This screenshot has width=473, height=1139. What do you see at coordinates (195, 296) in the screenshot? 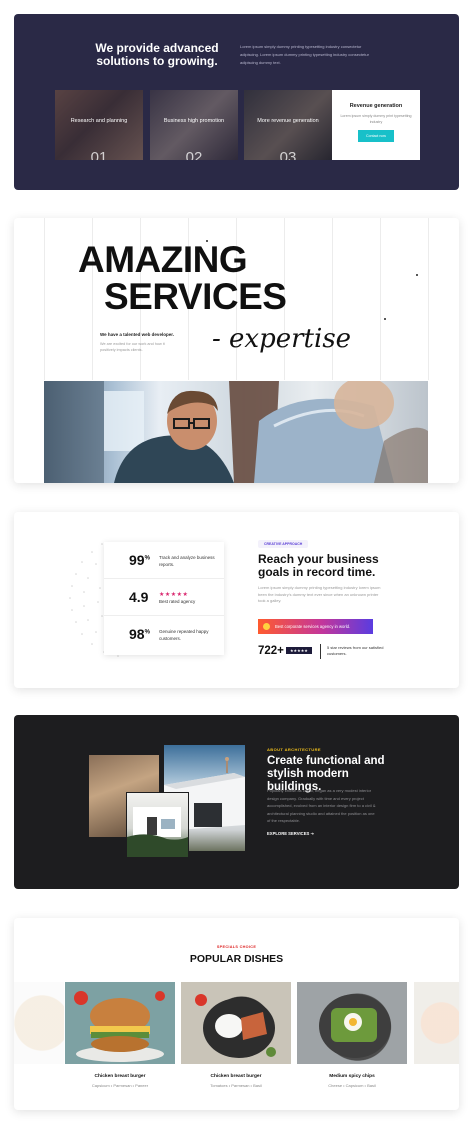
I see `services-title-line2: SERVICES` at bounding box center [195, 296].